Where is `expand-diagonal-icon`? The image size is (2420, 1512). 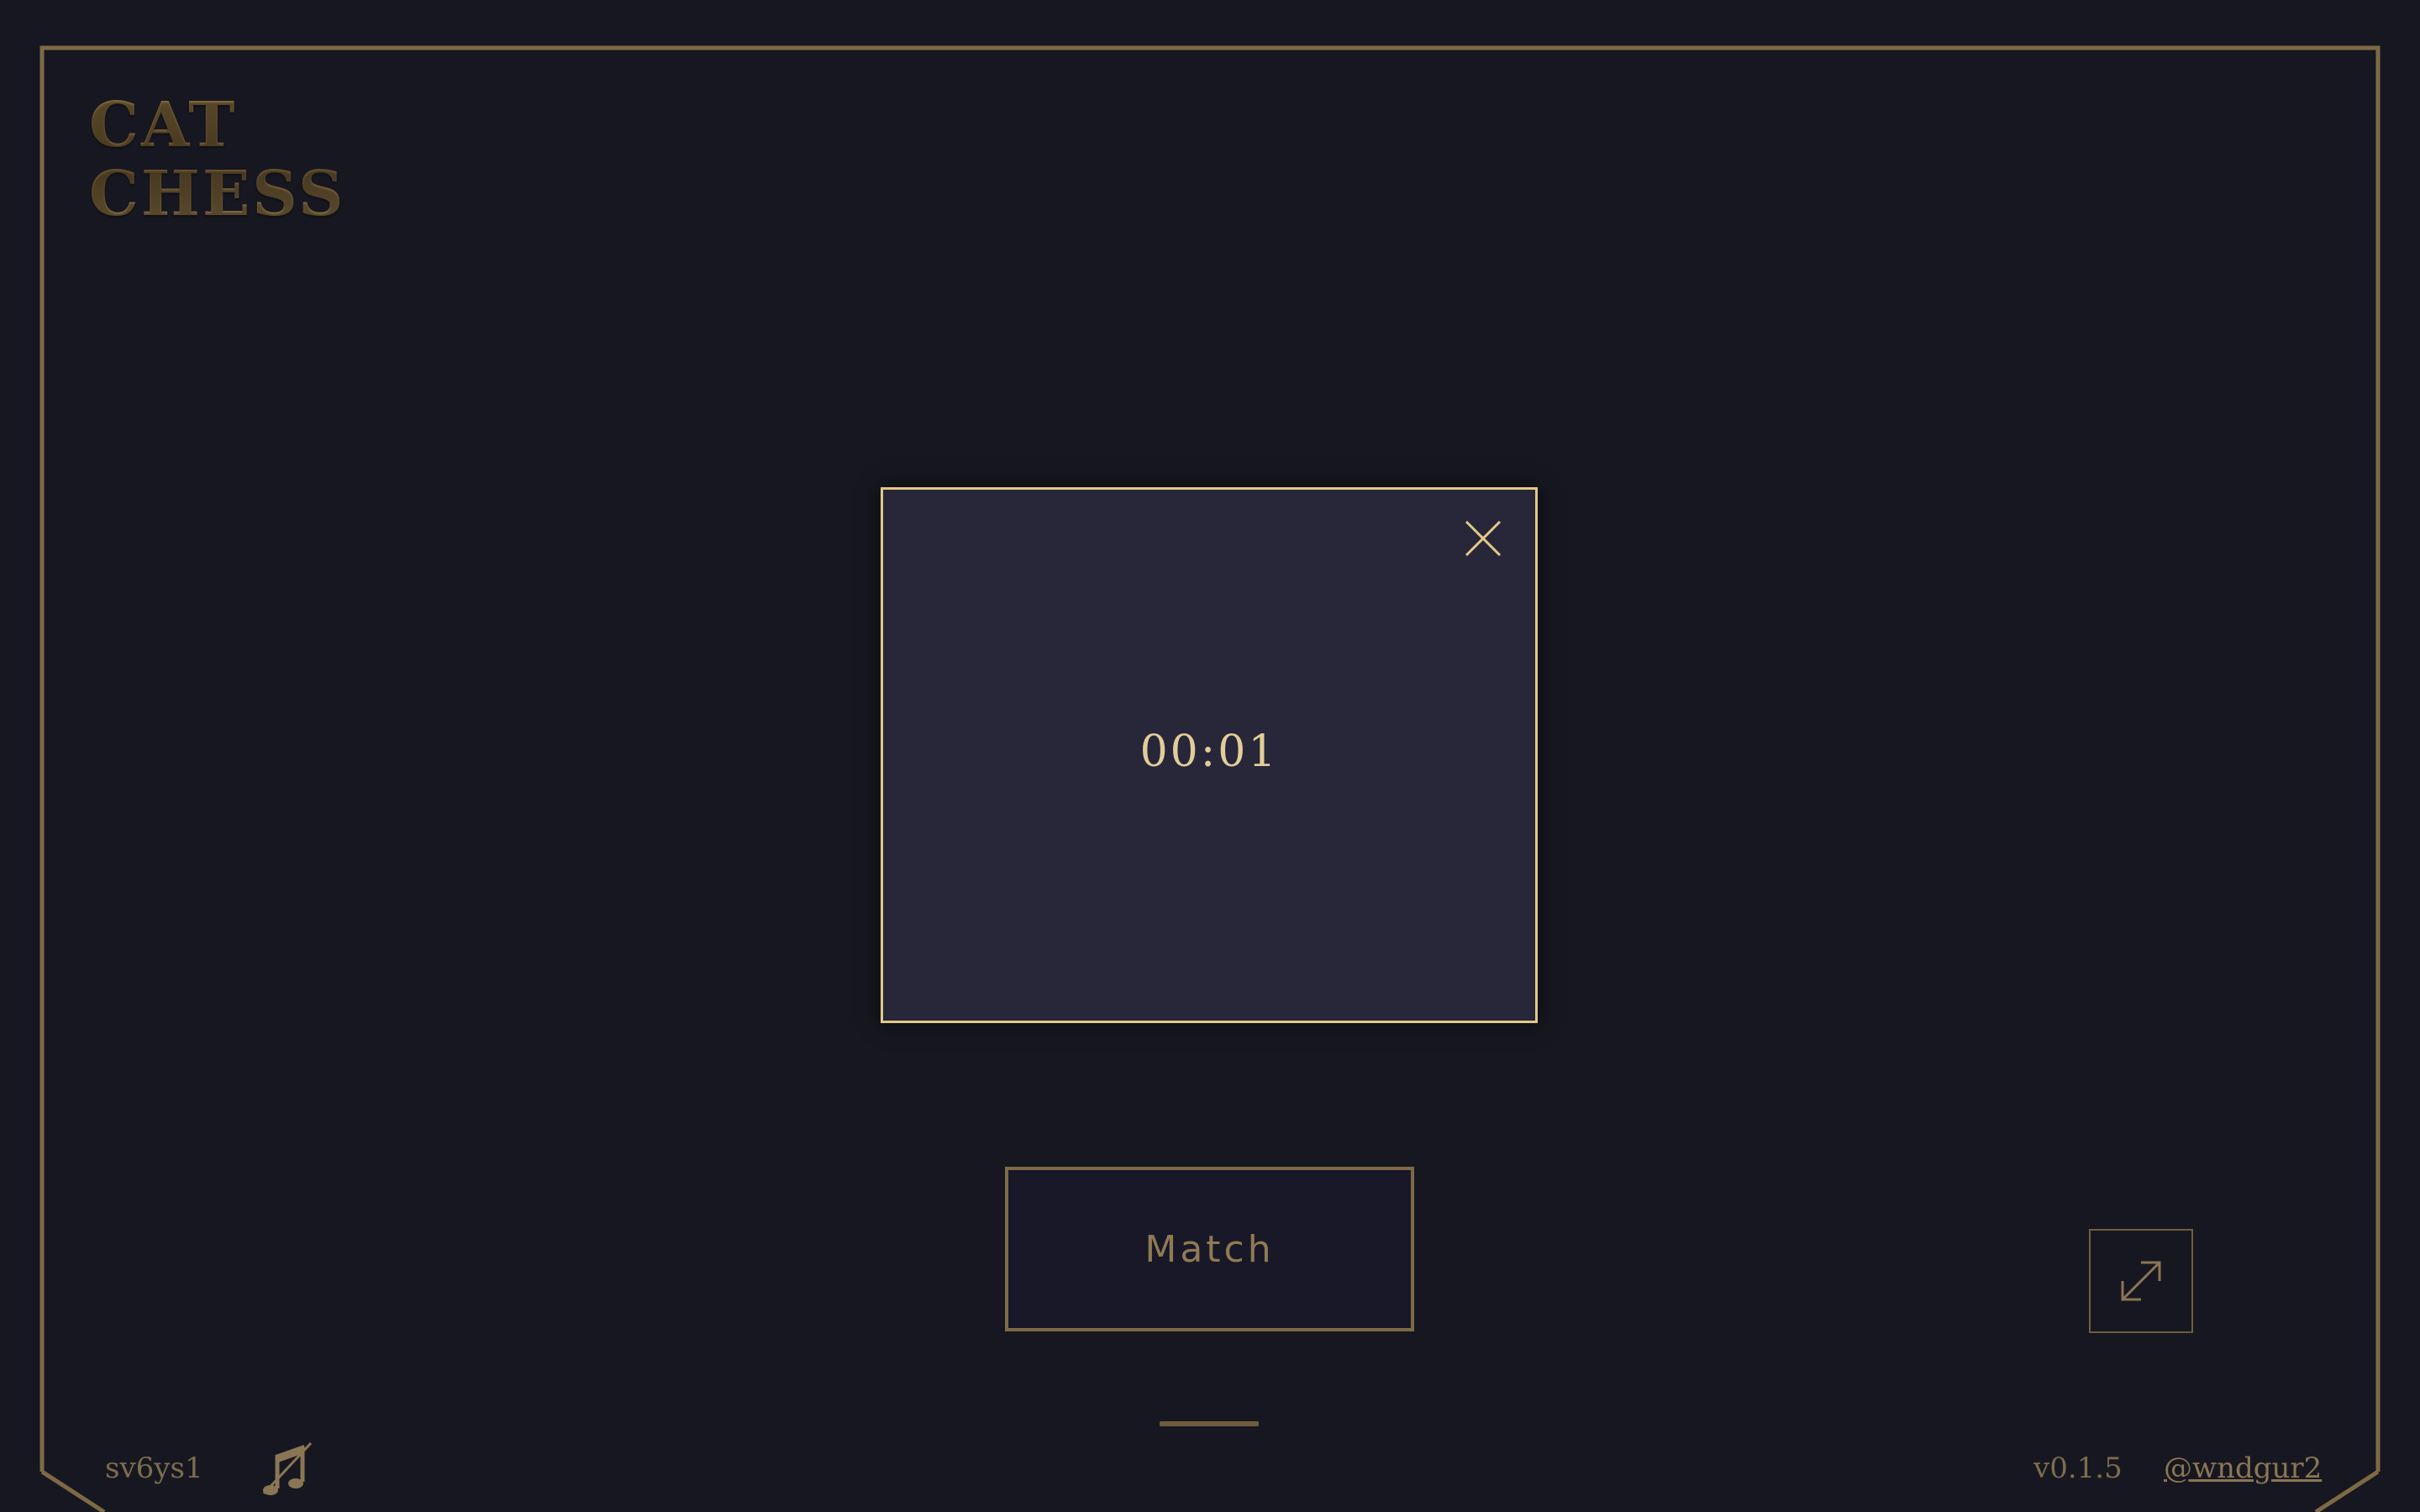
expand-diagonal-icon is located at coordinates (2141, 1281).